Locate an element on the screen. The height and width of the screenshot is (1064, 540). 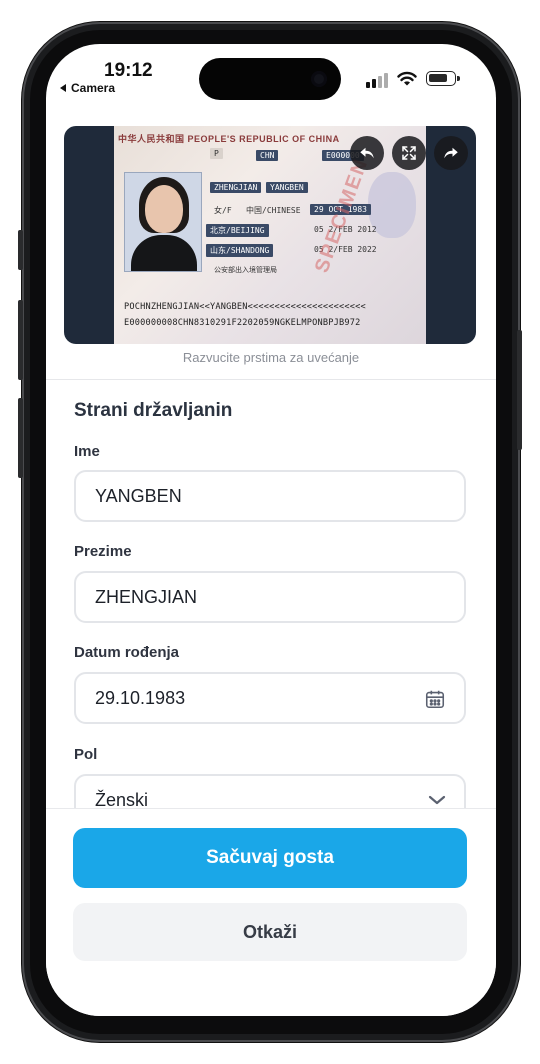
cancel-button: Otkaži is located at coordinates (270, 932).